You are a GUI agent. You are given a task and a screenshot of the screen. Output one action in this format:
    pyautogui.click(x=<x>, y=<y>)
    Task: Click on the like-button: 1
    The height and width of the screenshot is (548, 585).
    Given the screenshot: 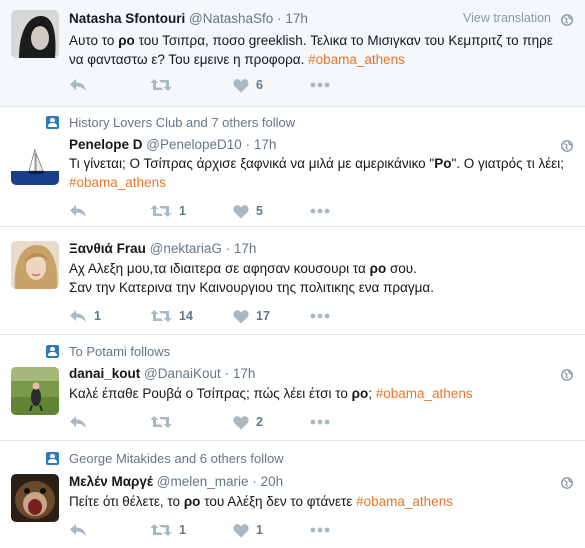 What is the action you would take?
    pyautogui.click(x=248, y=530)
    